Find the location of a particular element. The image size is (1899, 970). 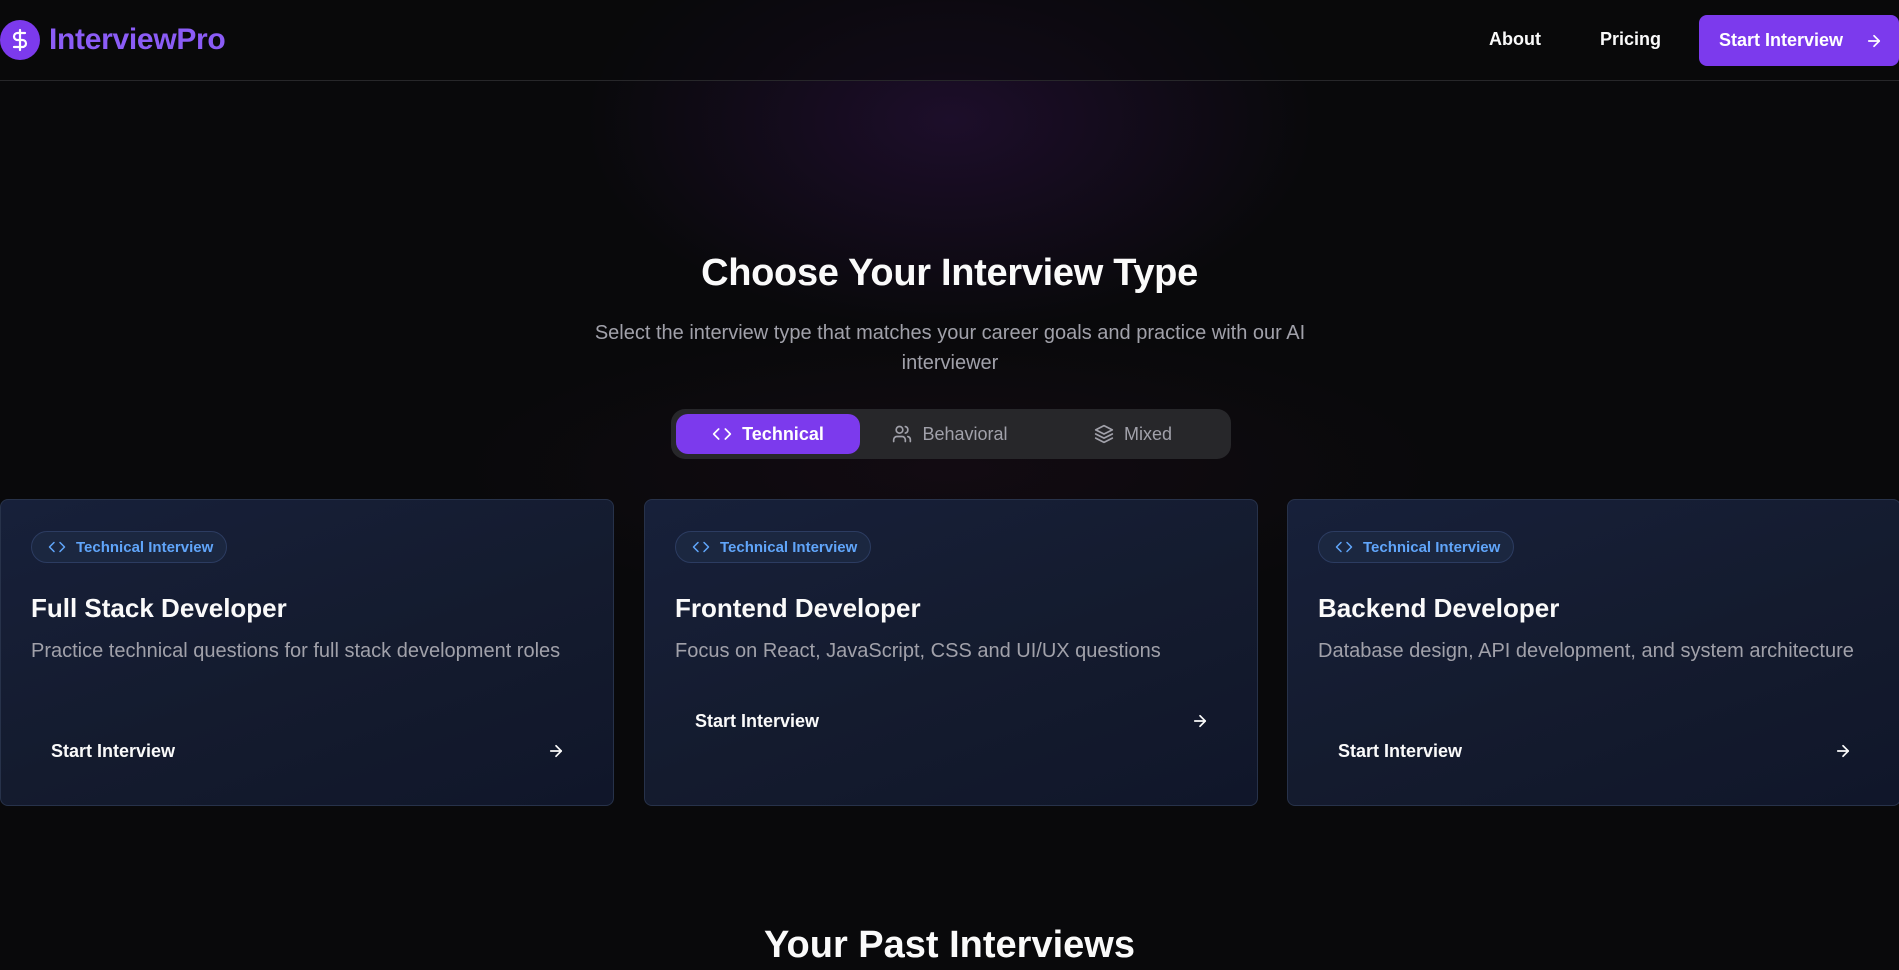

interview-type-tabs: Technical Behavioral Mixed is located at coordinates (951, 434).